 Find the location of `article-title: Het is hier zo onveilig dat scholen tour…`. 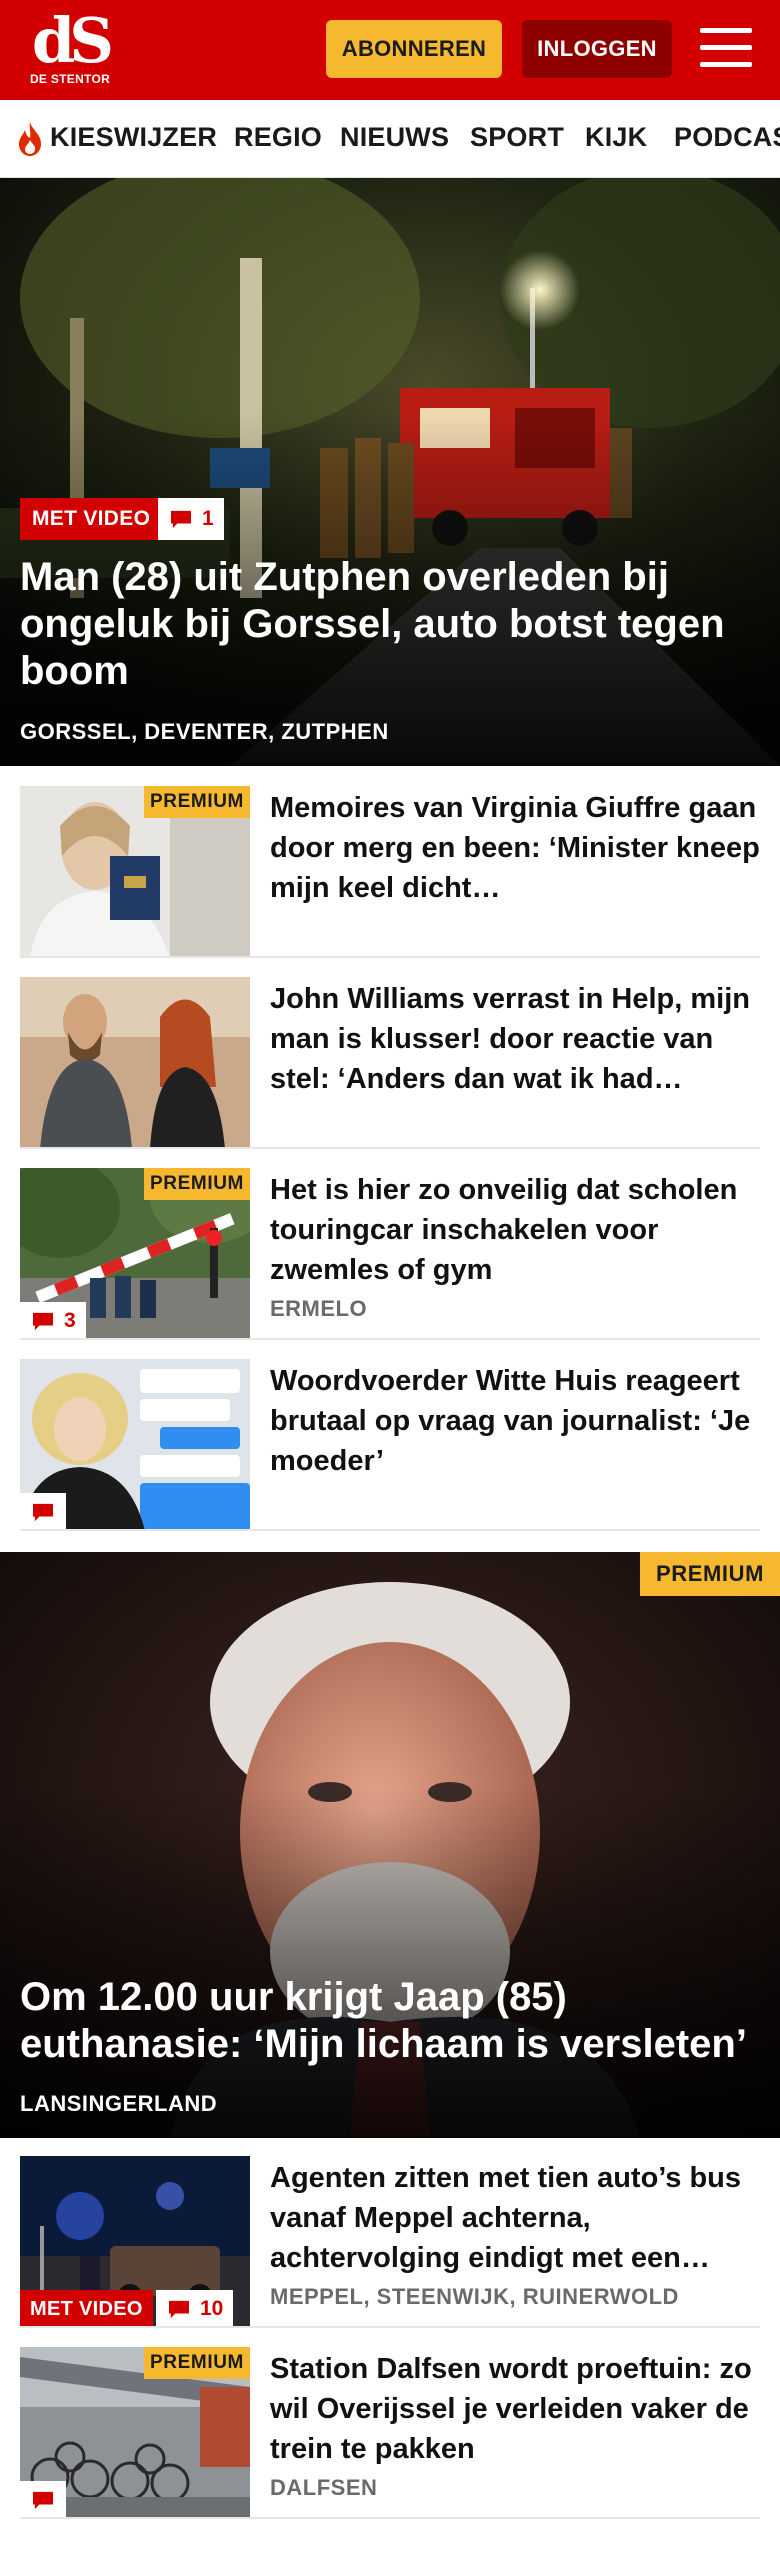

article-title: Het is hier zo onveilig dat scholen tour… is located at coordinates (515, 1230).